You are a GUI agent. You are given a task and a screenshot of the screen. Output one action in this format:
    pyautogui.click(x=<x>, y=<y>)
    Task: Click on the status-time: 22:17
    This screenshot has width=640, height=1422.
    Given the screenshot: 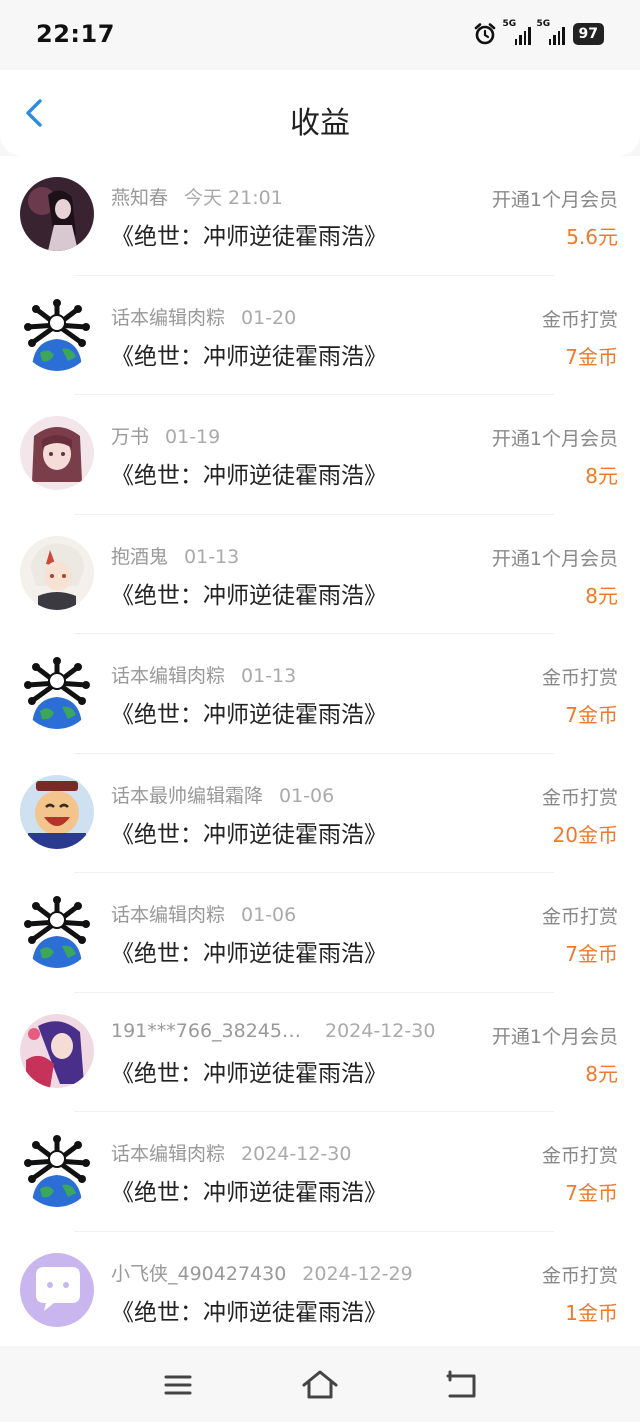 What is the action you would take?
    pyautogui.click(x=75, y=34)
    